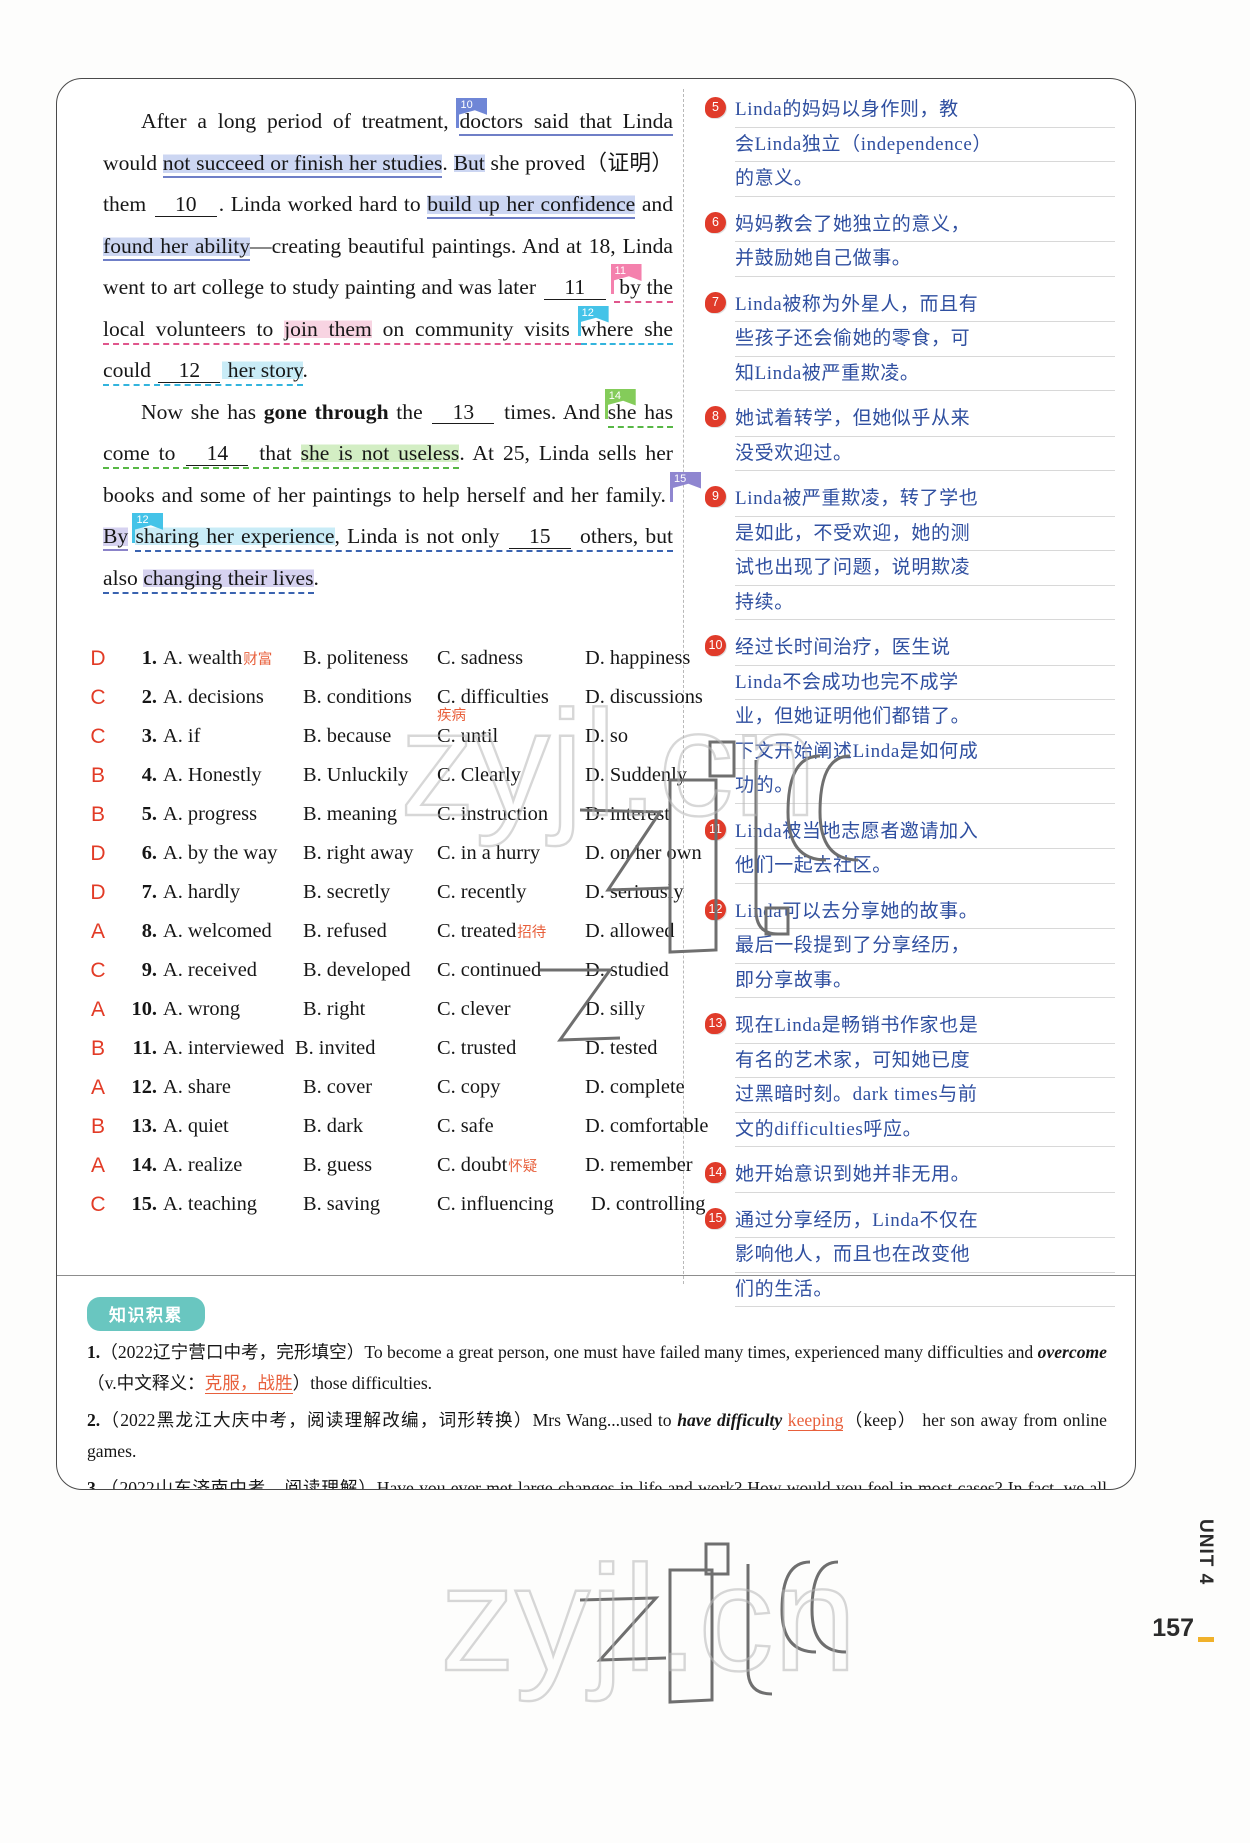 This screenshot has height=1843, width=1250. I want to click on passage-text: times. And, so click(552, 411).